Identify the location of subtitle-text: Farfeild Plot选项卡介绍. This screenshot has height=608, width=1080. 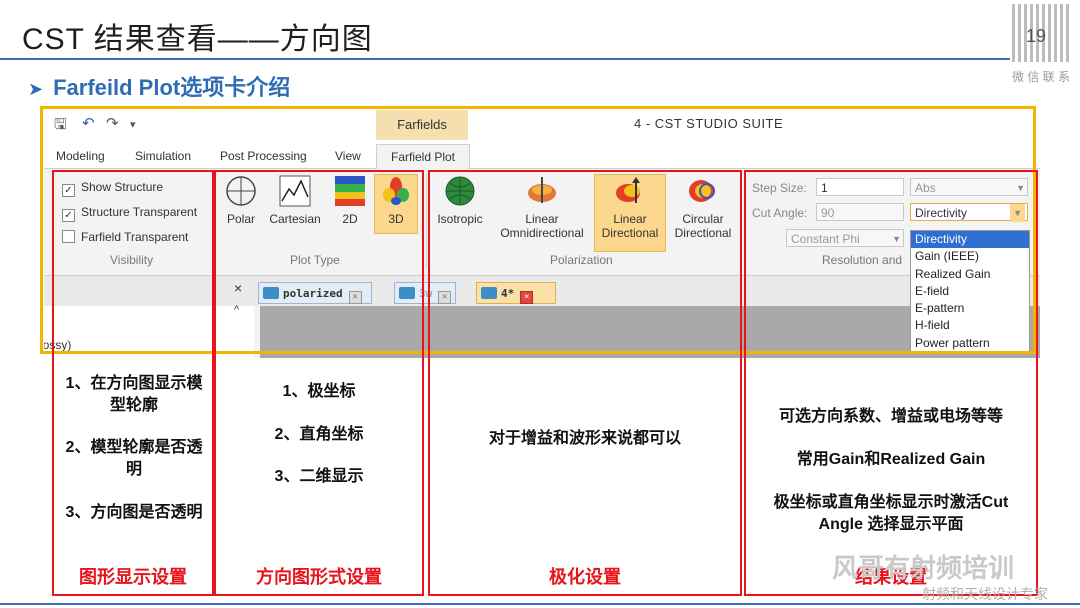
(172, 87).